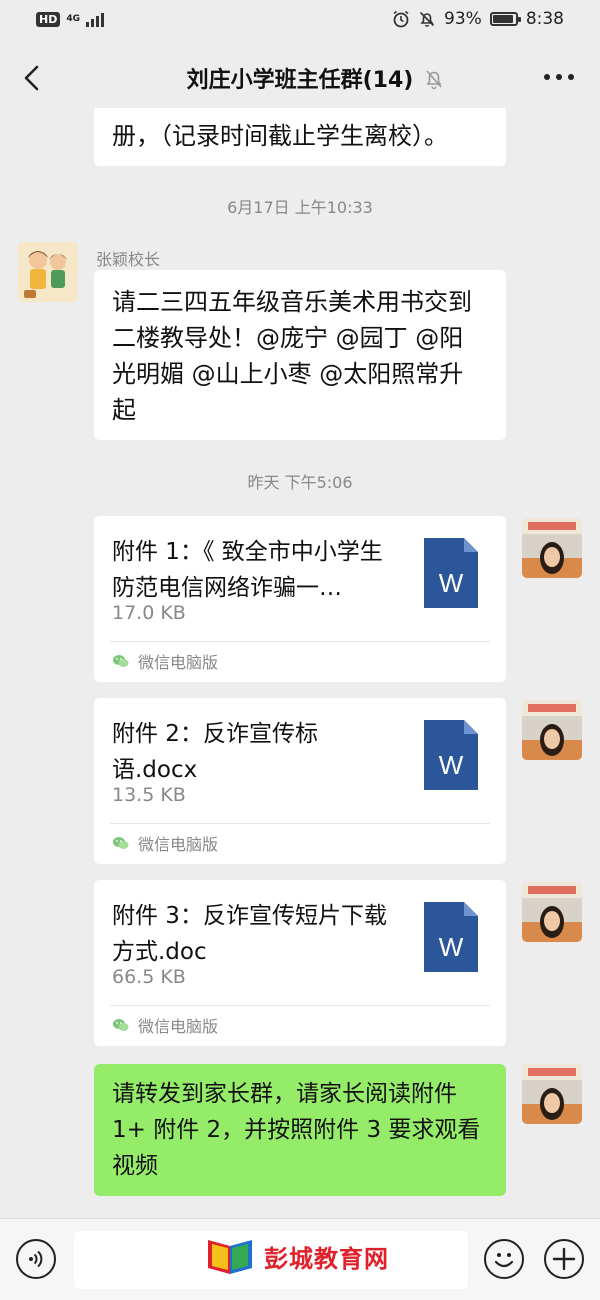  Describe the element at coordinates (215, 752) in the screenshot. I see `file-name: 附件 2：反诈宣传标语.docx` at that location.